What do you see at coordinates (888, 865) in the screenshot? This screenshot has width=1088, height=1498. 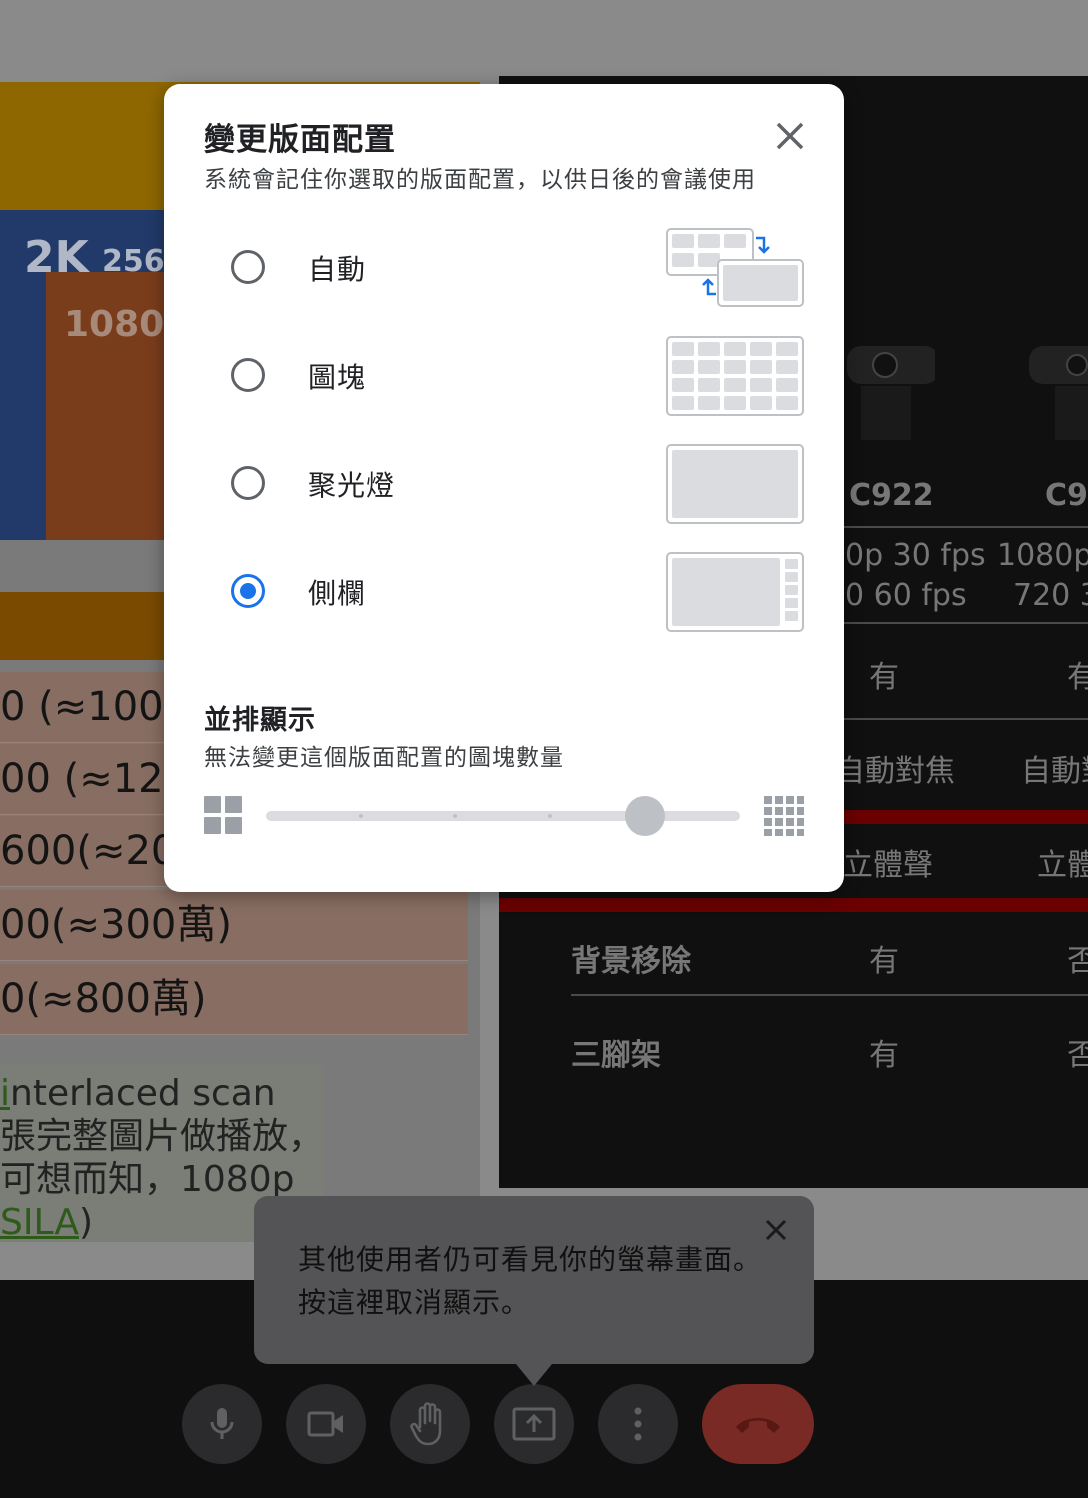 I see `stereo-cell: 立體聲` at bounding box center [888, 865].